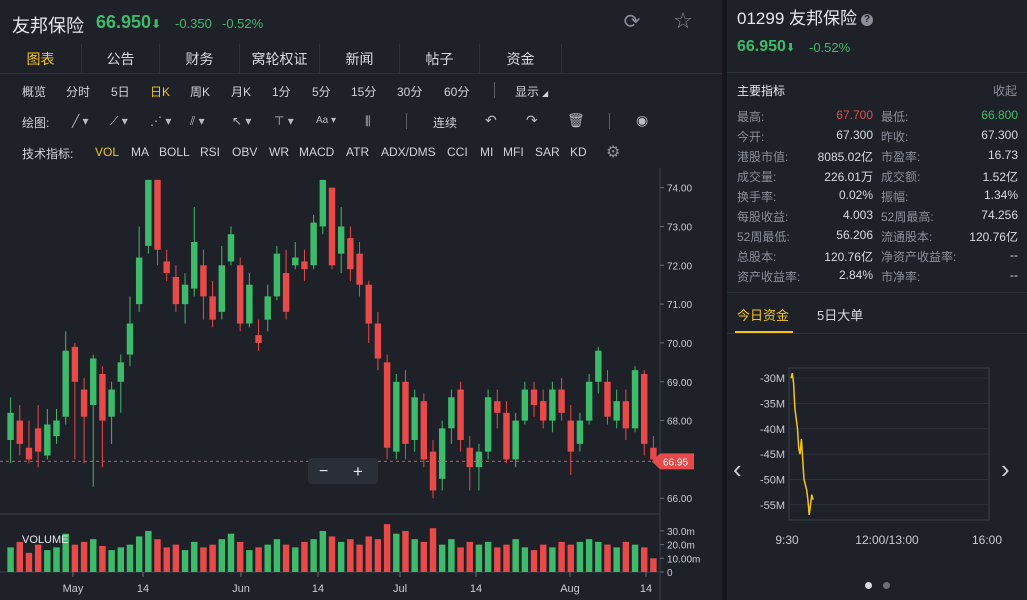 This screenshot has width=1027, height=600. I want to click on trash-icon: 🗑, so click(576, 120).